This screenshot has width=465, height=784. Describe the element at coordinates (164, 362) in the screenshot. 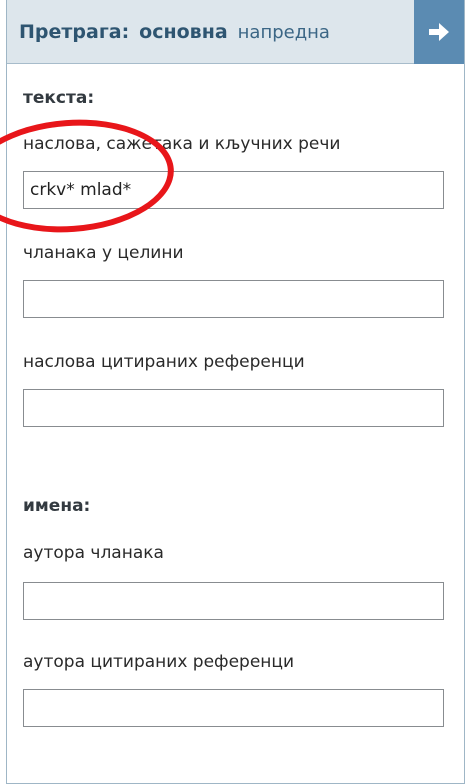

I see `cited-reference-titles-label: наслова цитираних референци` at that location.